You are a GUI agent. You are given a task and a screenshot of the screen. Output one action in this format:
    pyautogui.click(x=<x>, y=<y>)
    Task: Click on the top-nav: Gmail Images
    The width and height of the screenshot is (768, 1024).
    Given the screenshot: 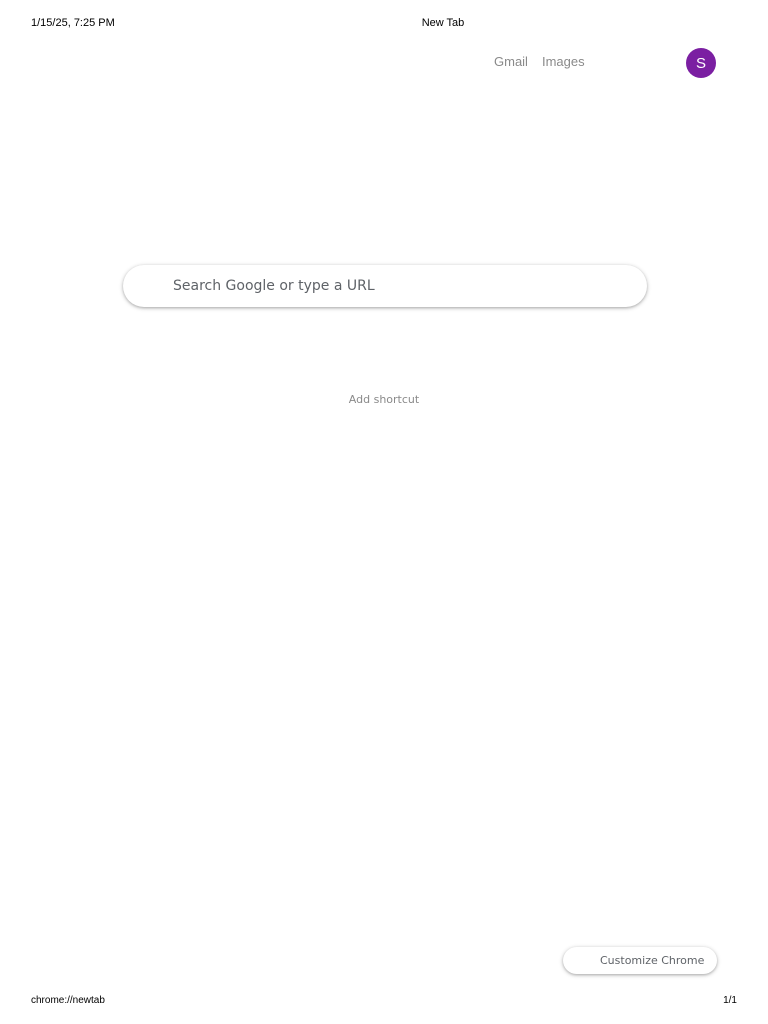 What is the action you would take?
    pyautogui.click(x=539, y=61)
    